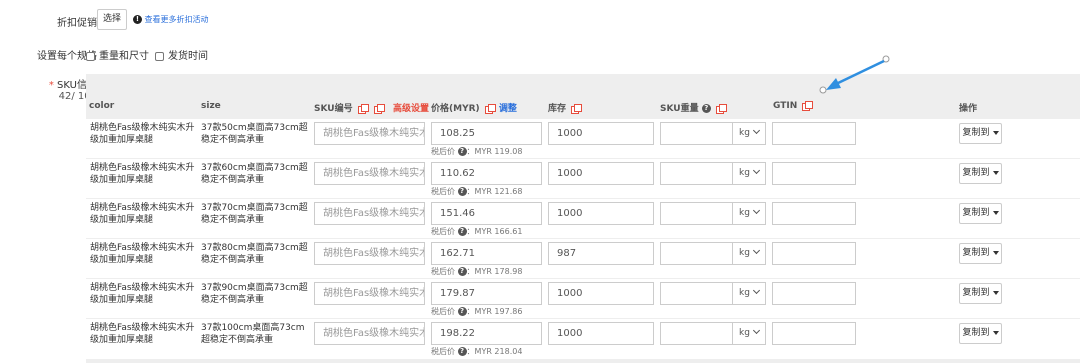 This screenshot has width=1080, height=363. I want to click on header-stock: 库存, so click(565, 107).